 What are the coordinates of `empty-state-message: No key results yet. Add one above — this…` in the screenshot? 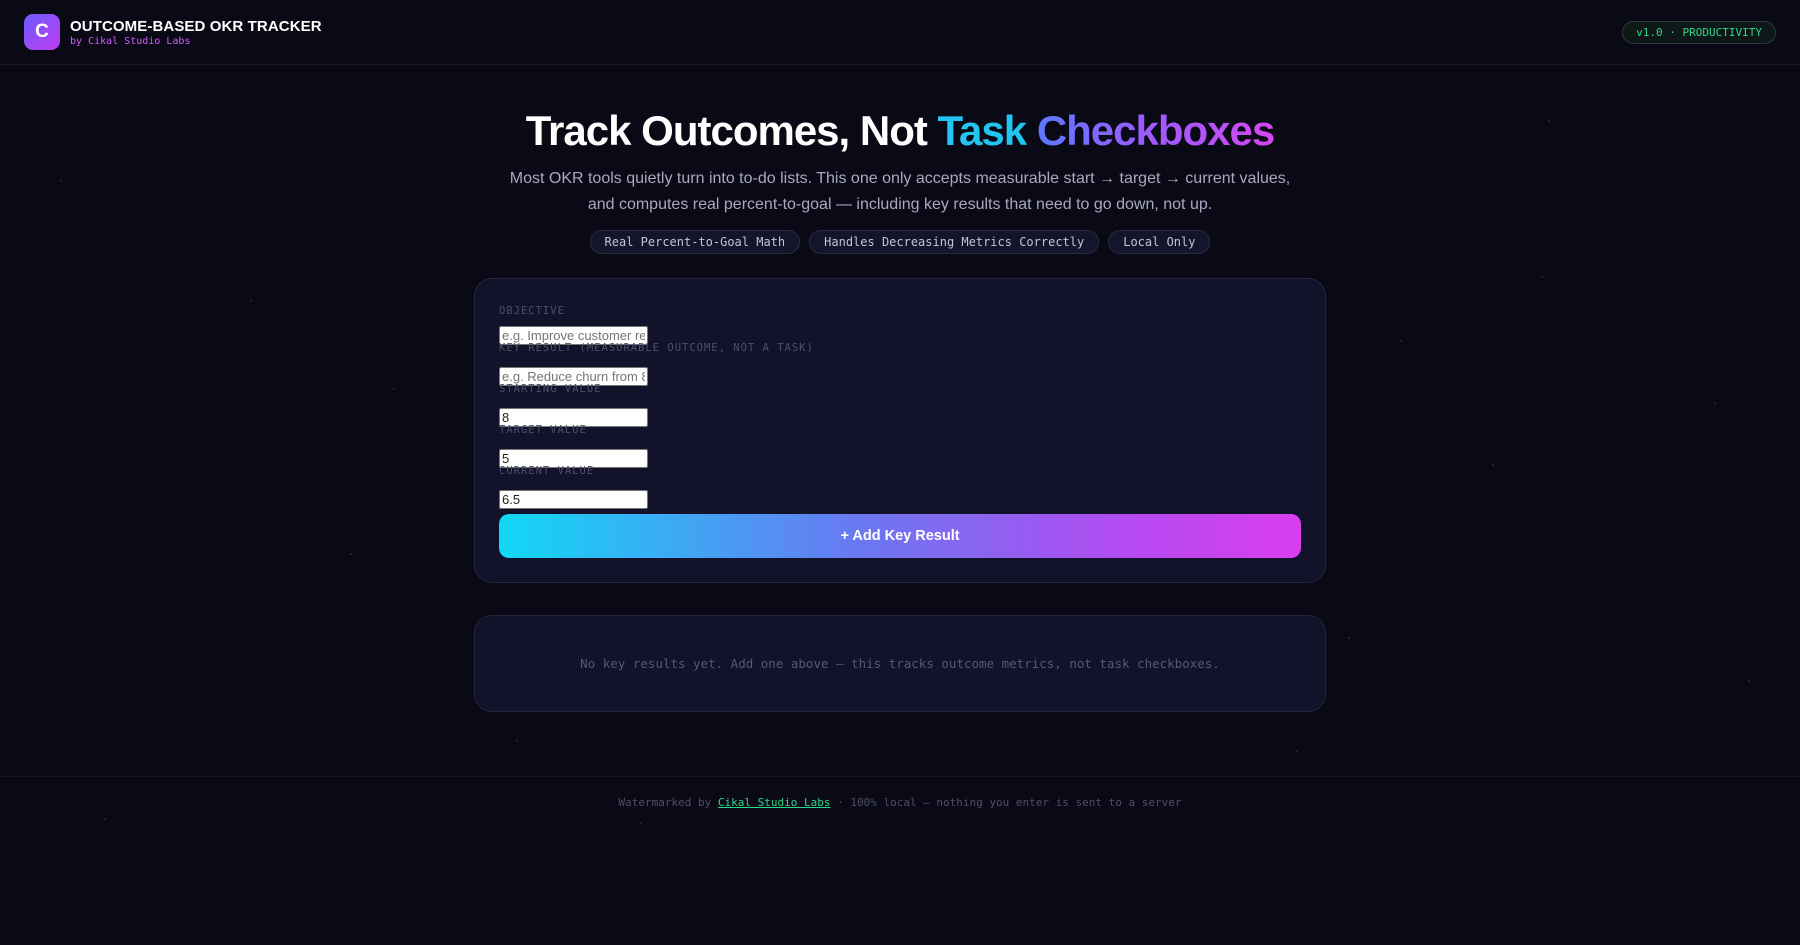 It's located at (900, 663).